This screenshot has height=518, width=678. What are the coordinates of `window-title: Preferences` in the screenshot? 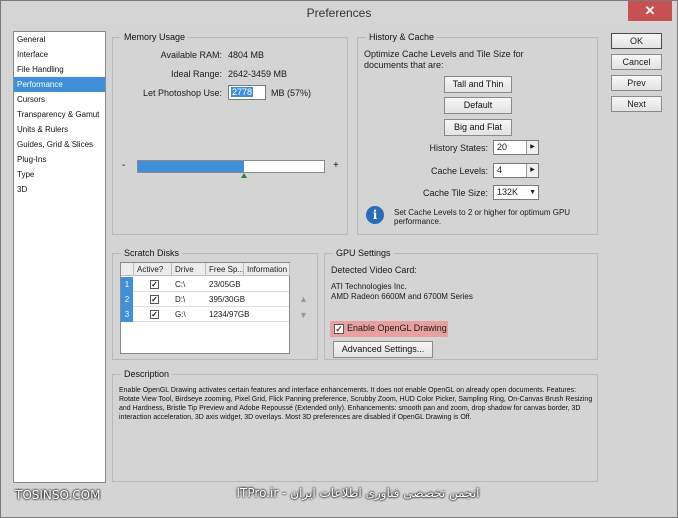 It's located at (339, 13).